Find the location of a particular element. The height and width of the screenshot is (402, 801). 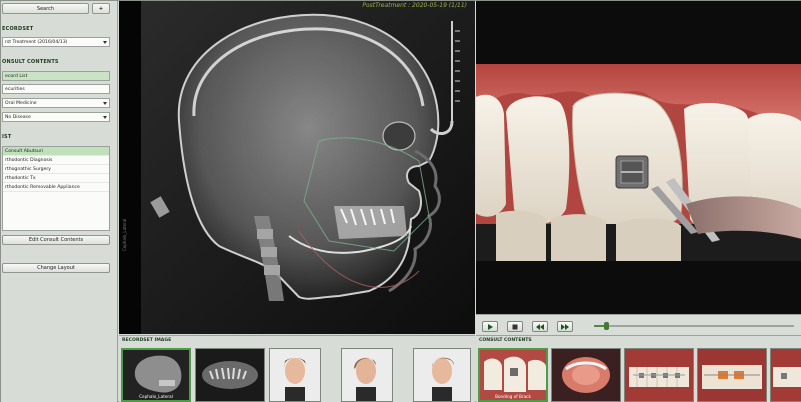

thumbnail-label: Cephalo_Lateral is located at coordinates (156, 396).